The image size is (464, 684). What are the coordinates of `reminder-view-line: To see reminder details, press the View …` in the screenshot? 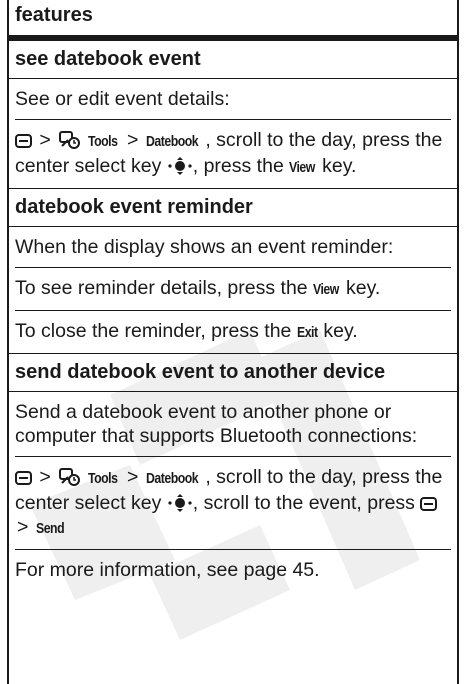 It's located at (231, 289).